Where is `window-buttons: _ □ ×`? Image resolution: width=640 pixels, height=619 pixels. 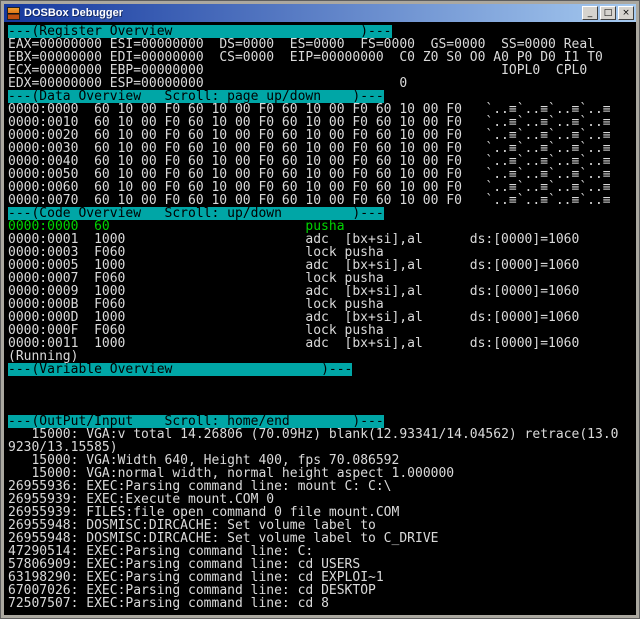 window-buttons: _ □ × is located at coordinates (608, 13).